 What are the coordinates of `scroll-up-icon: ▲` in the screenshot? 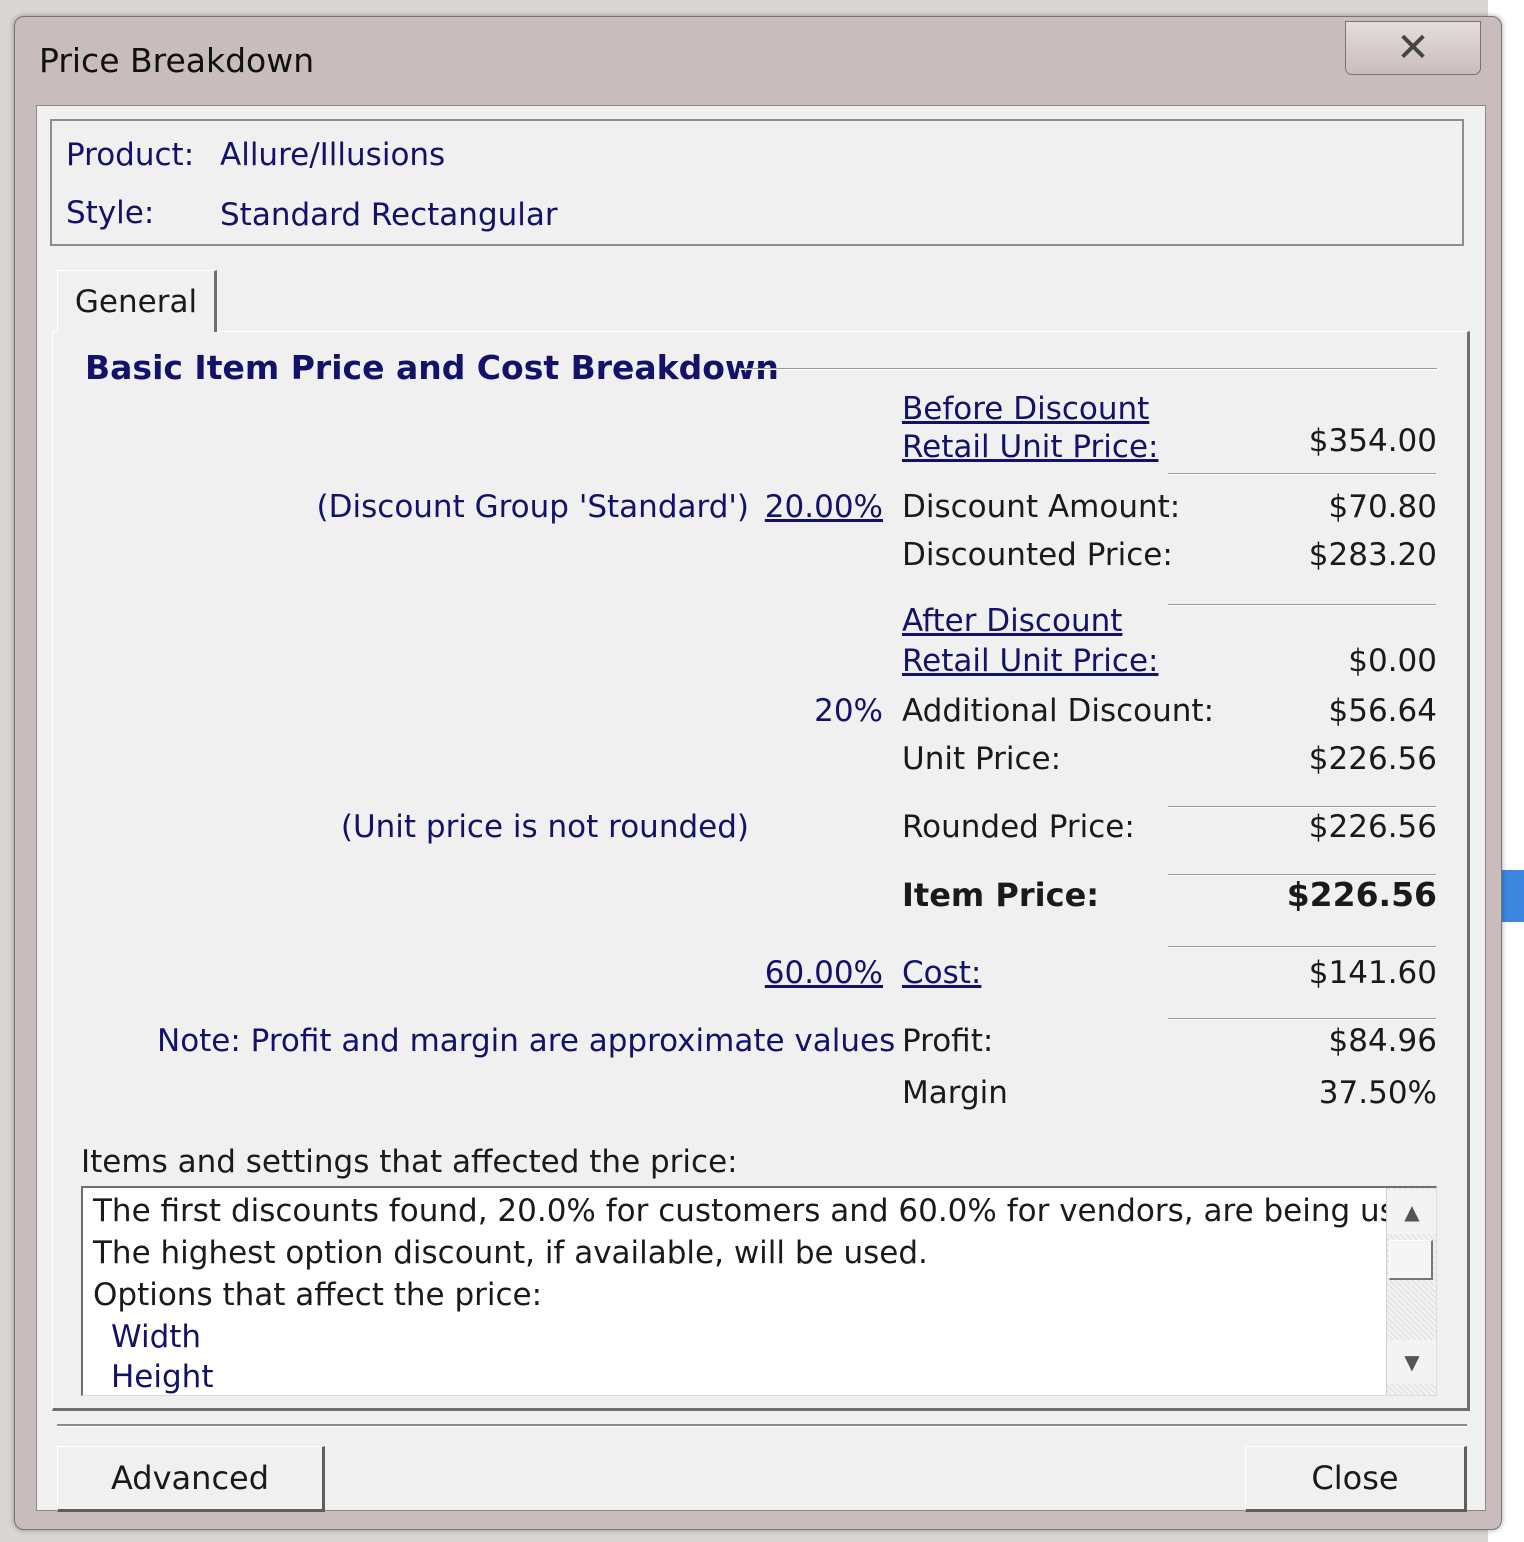 It's located at (1412, 1212).